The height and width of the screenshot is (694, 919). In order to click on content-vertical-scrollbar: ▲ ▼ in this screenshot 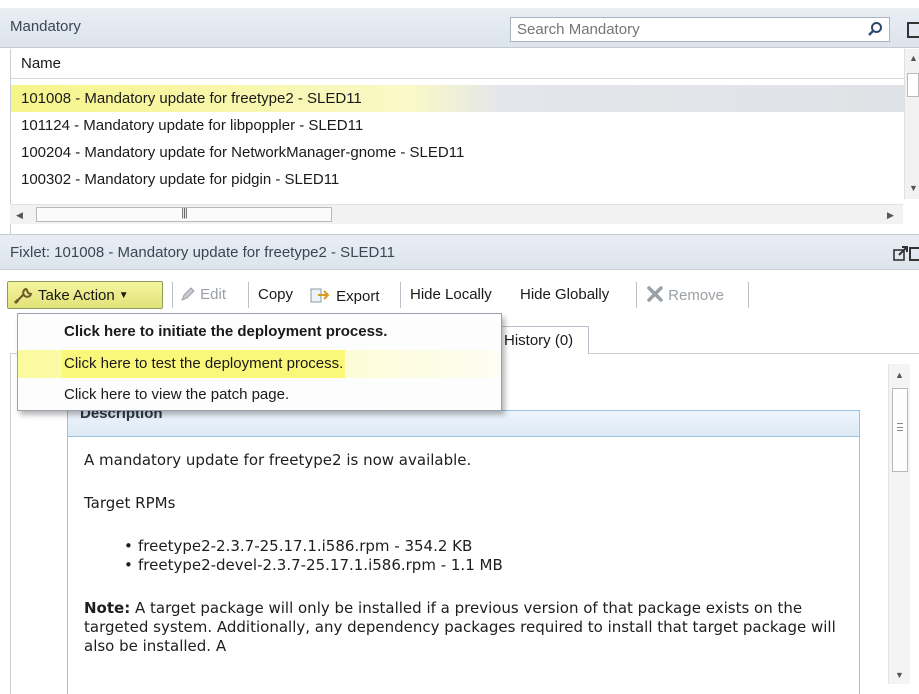, I will do `click(899, 524)`.